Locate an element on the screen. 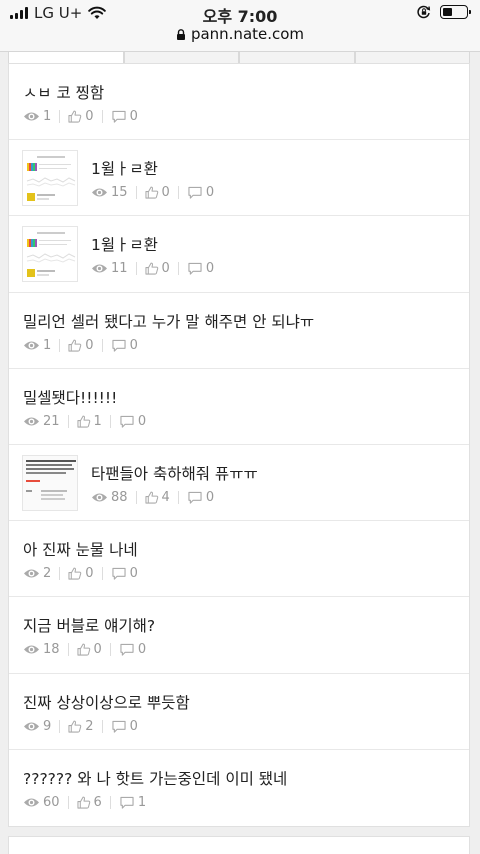  post-meta: 21 1 0 is located at coordinates (84, 421).